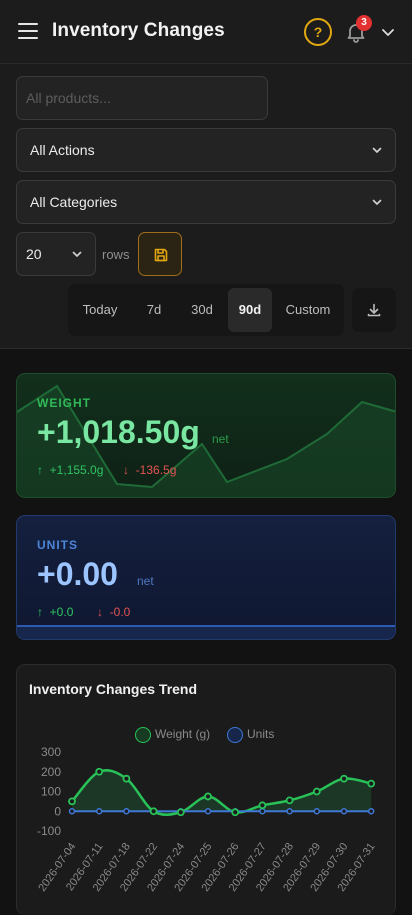  I want to click on download-icon, so click(374, 310).